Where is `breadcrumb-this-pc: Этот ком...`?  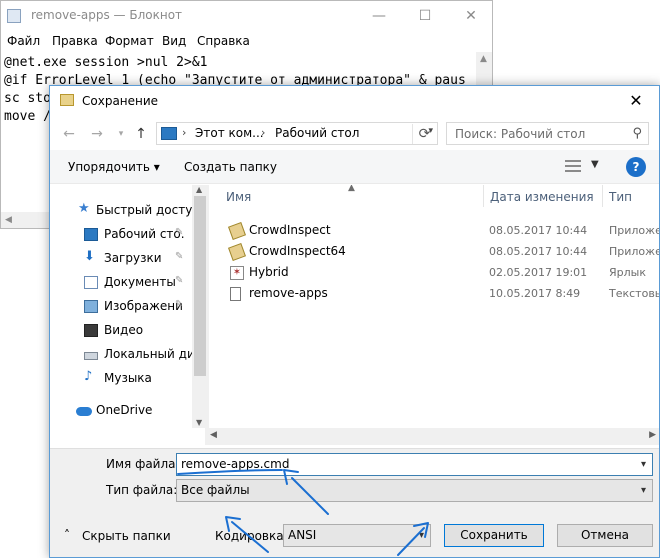 breadcrumb-this-pc: Этот ком... is located at coordinates (229, 133).